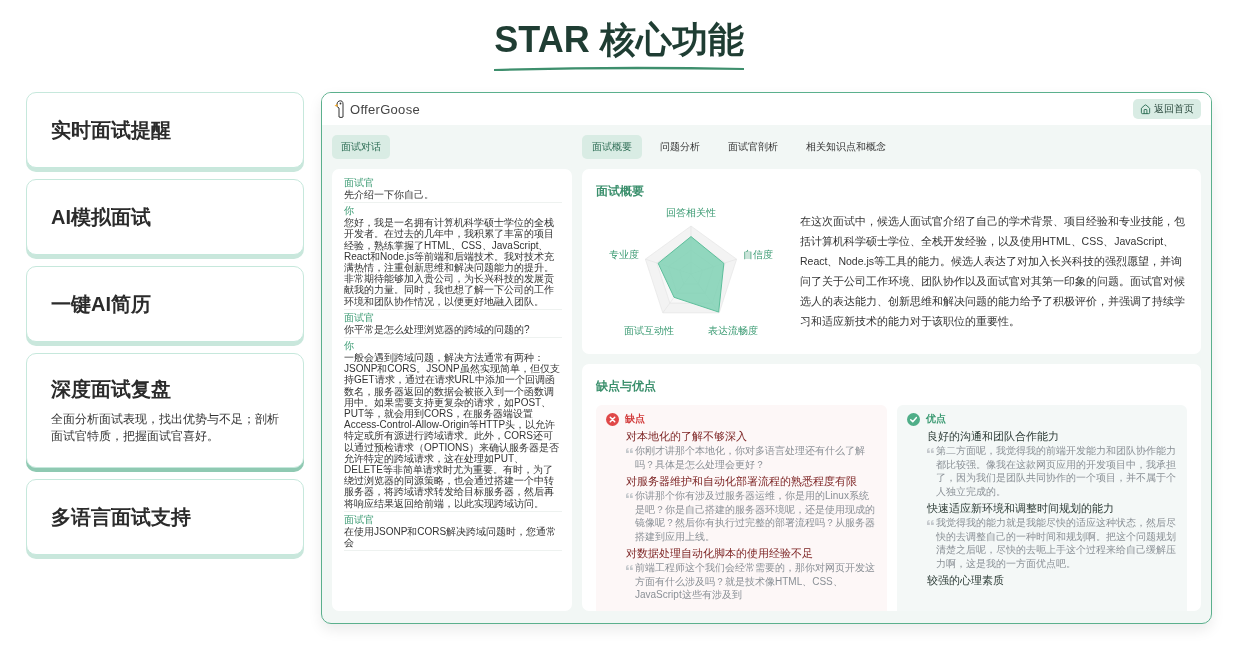 The height and width of the screenshot is (646, 1238). I want to click on feature-title: AI模拟面试, so click(101, 217).